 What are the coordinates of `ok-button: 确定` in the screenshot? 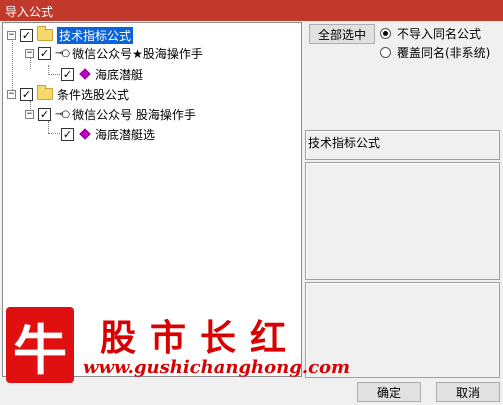 It's located at (389, 392).